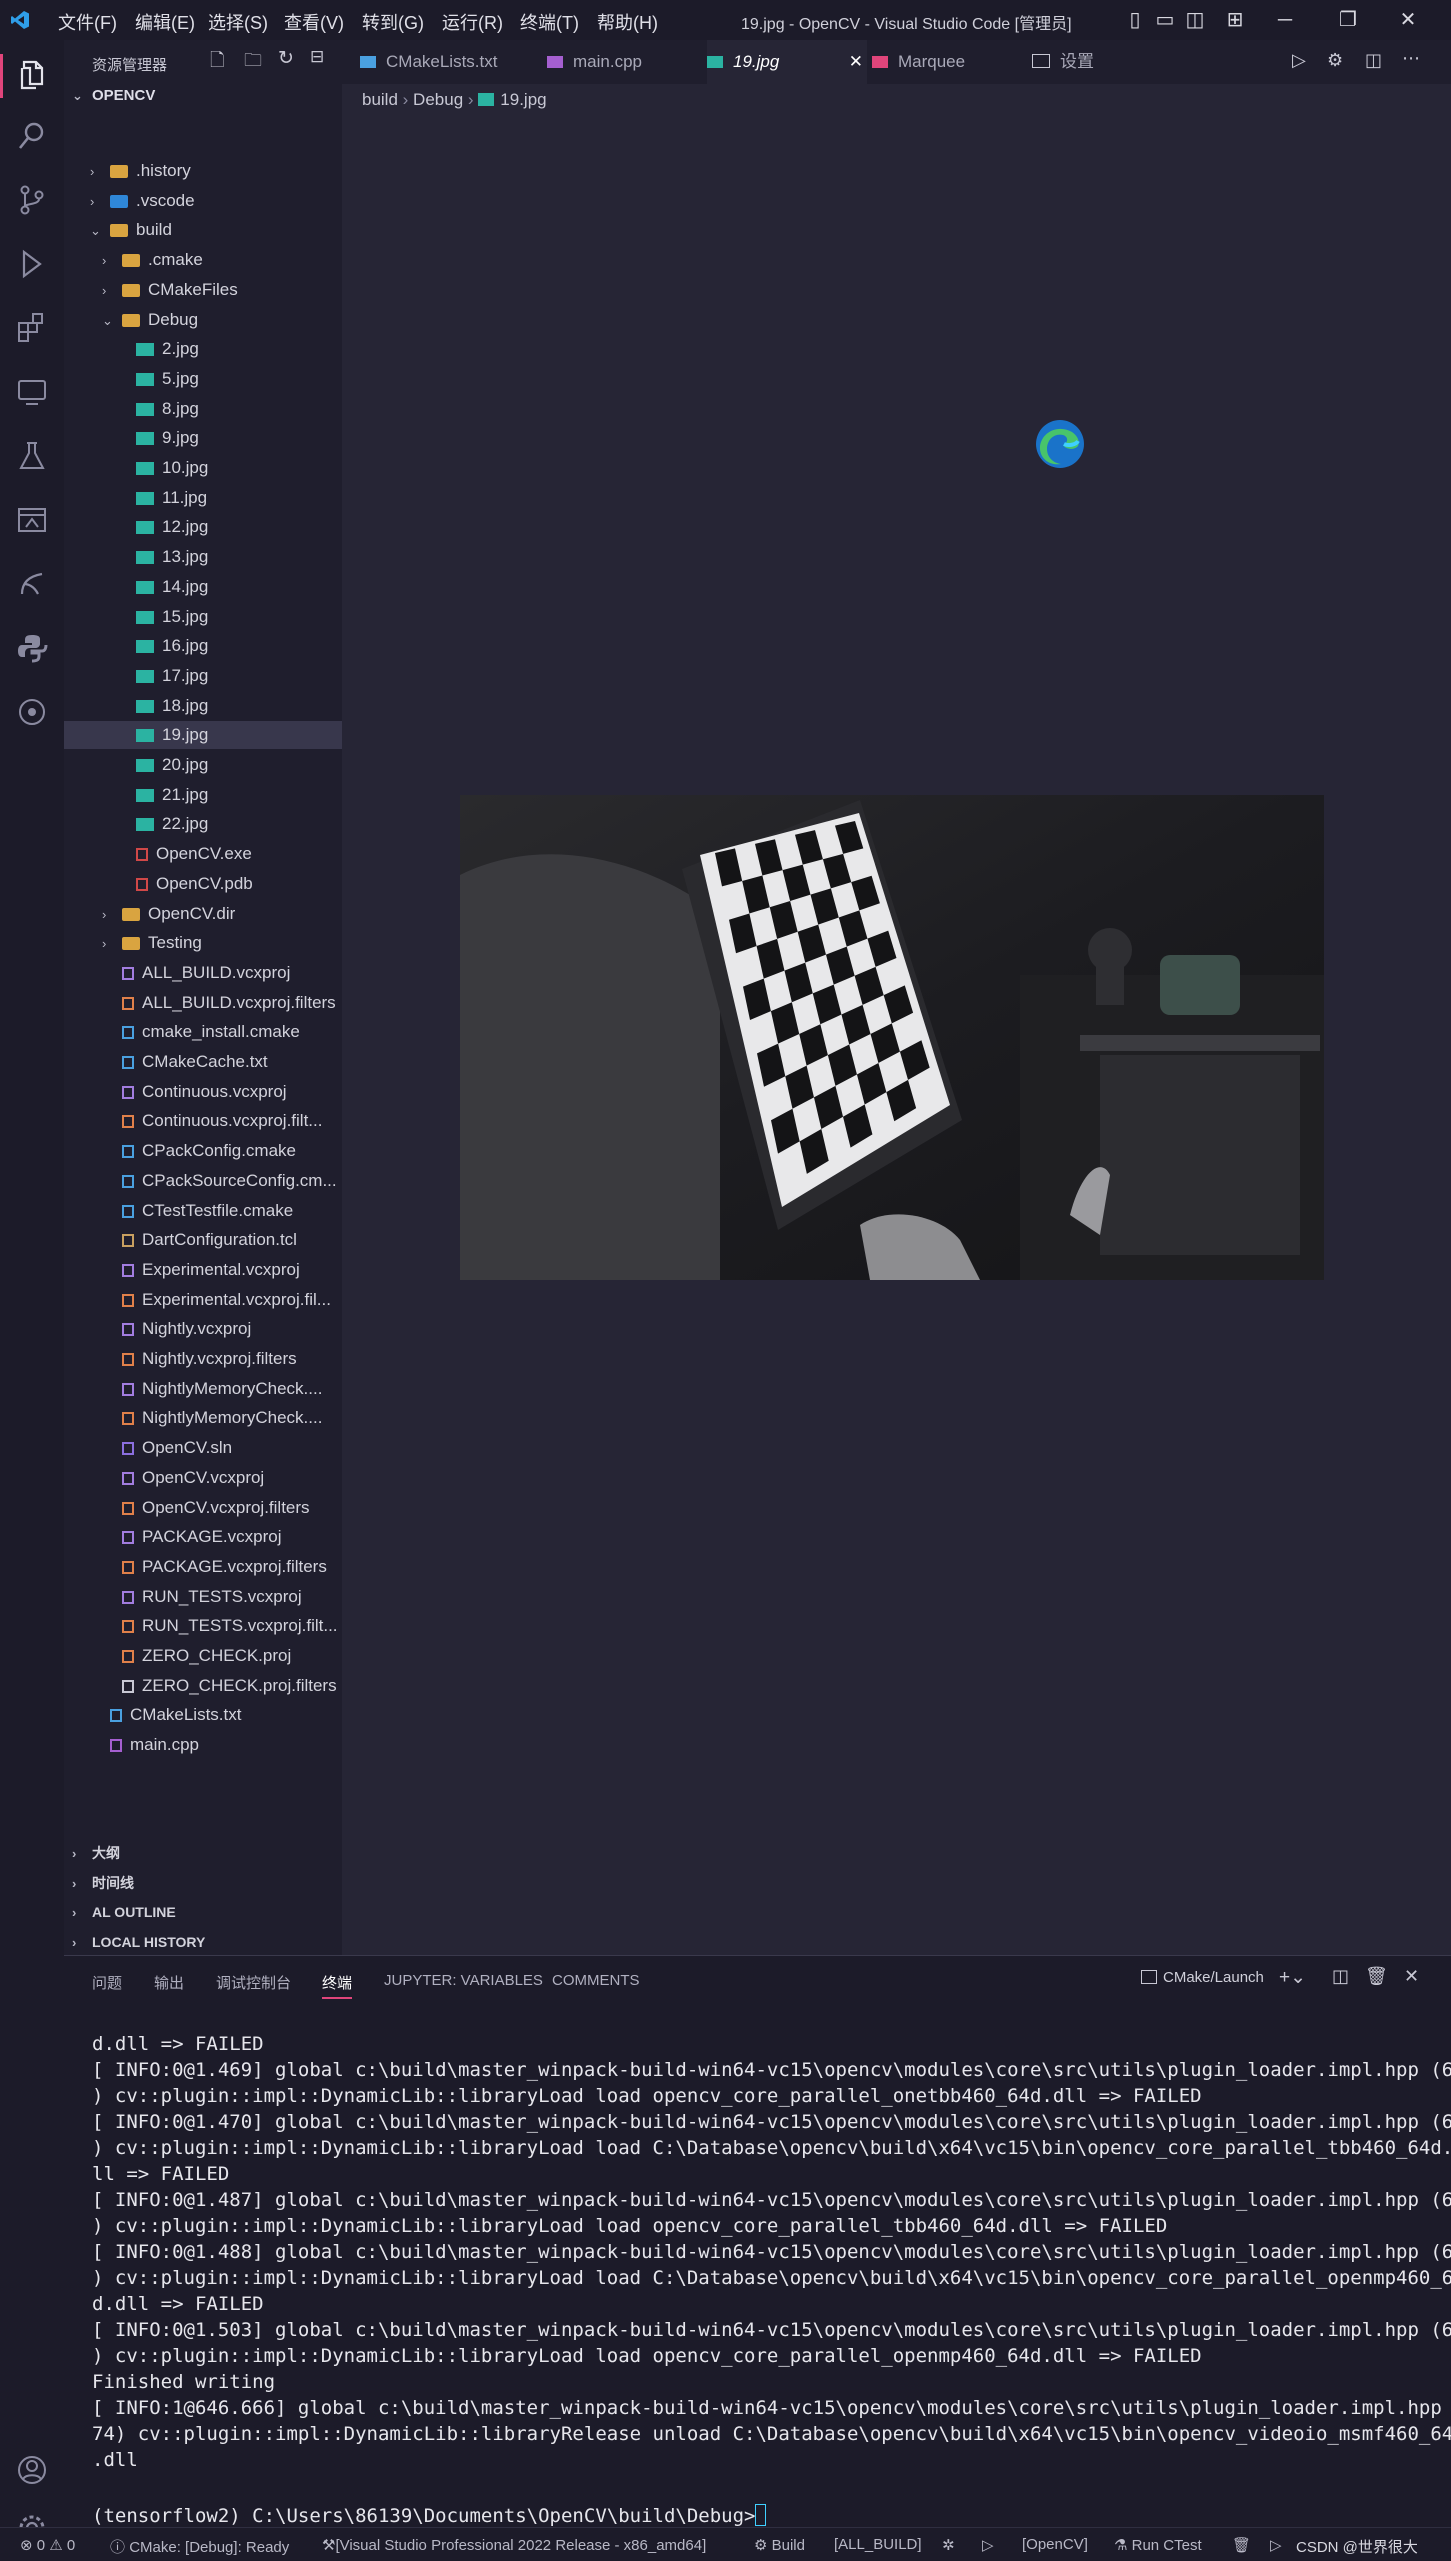 The image size is (1451, 2561). What do you see at coordinates (1408, 20) in the screenshot?
I see `close-window-icon: ✕` at bounding box center [1408, 20].